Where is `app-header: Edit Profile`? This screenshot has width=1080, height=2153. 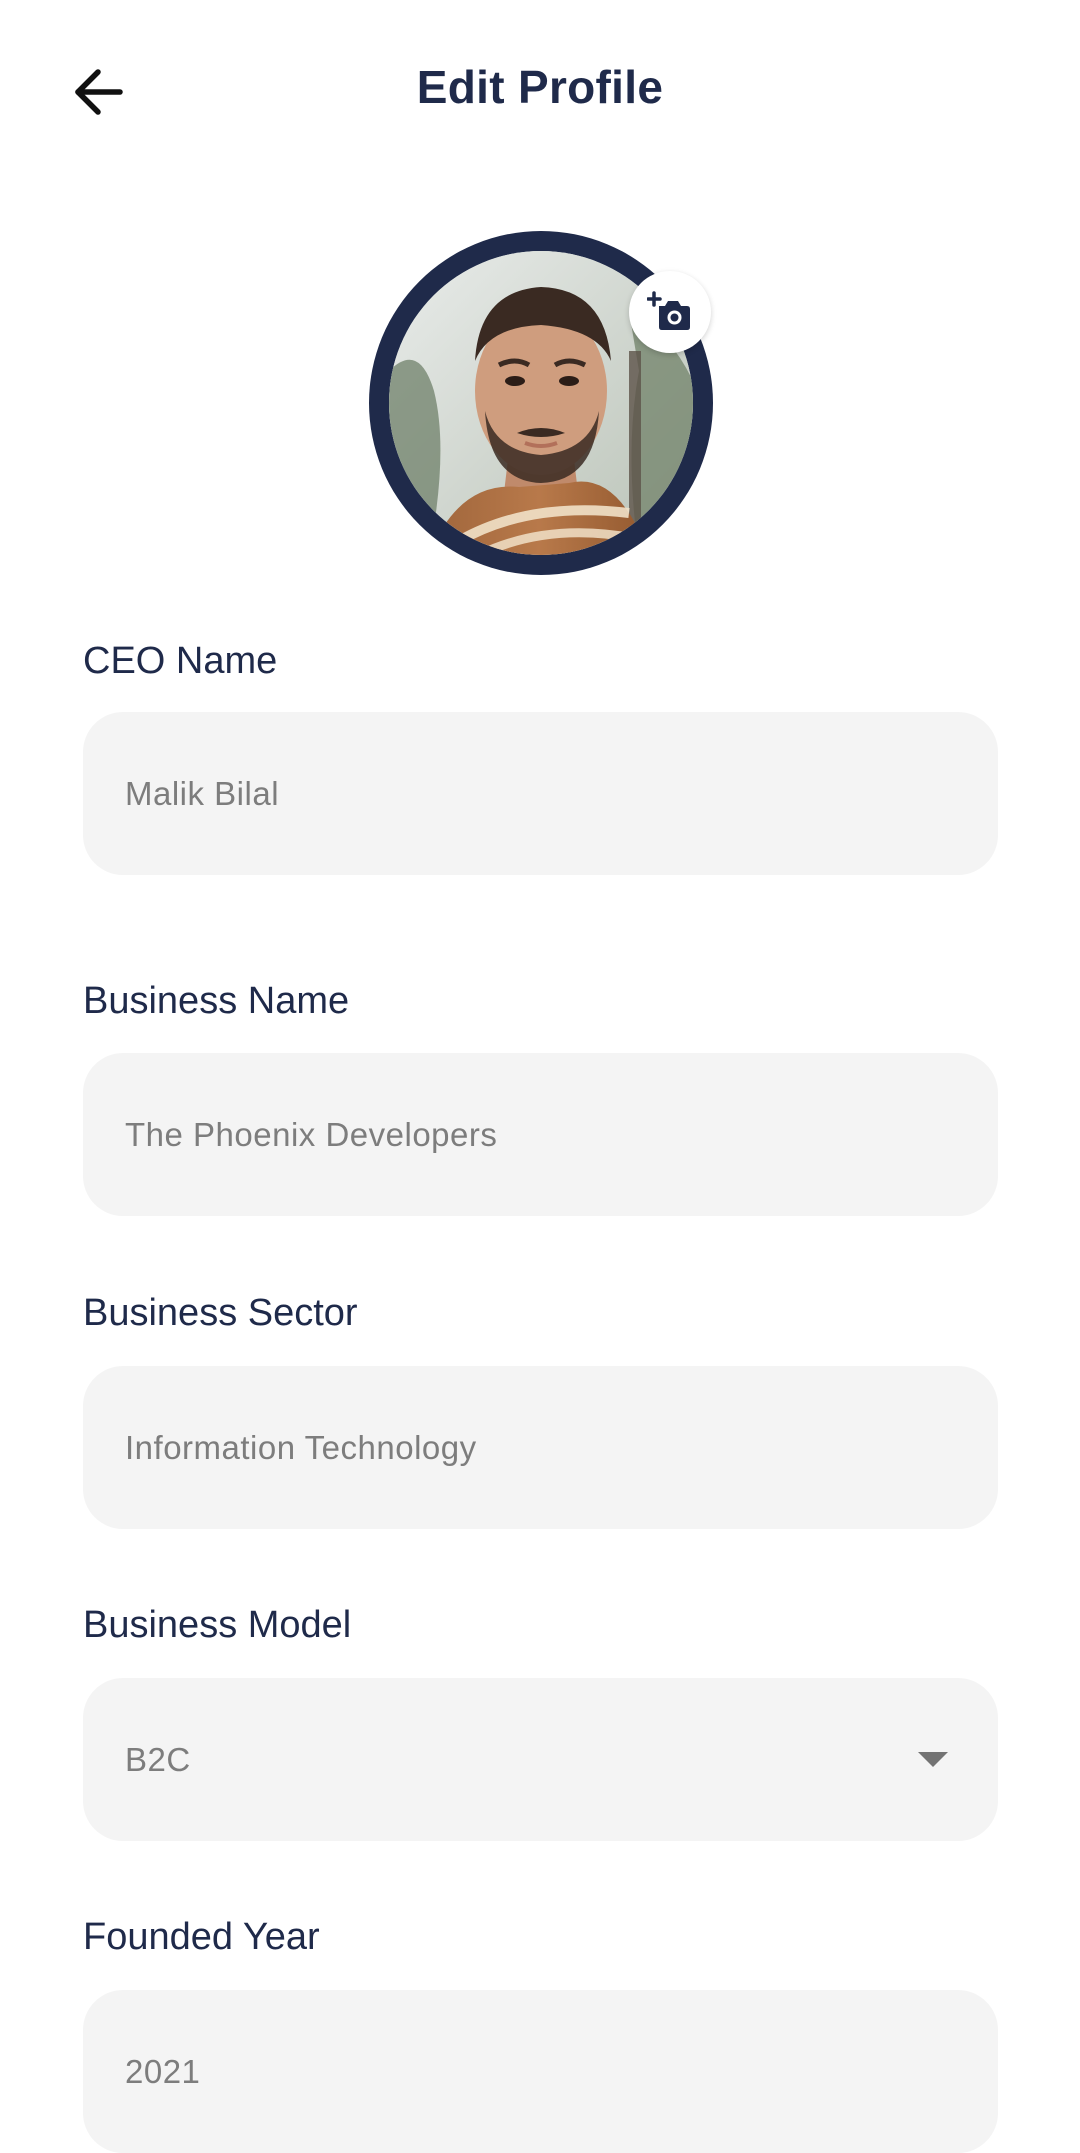 app-header: Edit Profile is located at coordinates (540, 90).